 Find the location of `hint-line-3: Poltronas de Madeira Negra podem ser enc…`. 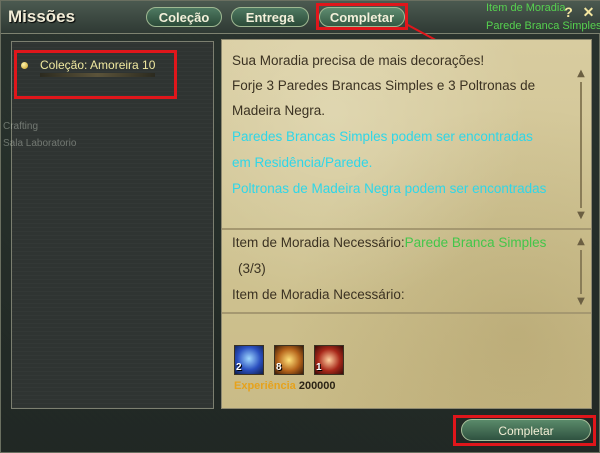

hint-line-3: Poltronas de Madeira Negra podem ser enc… is located at coordinates (389, 188).